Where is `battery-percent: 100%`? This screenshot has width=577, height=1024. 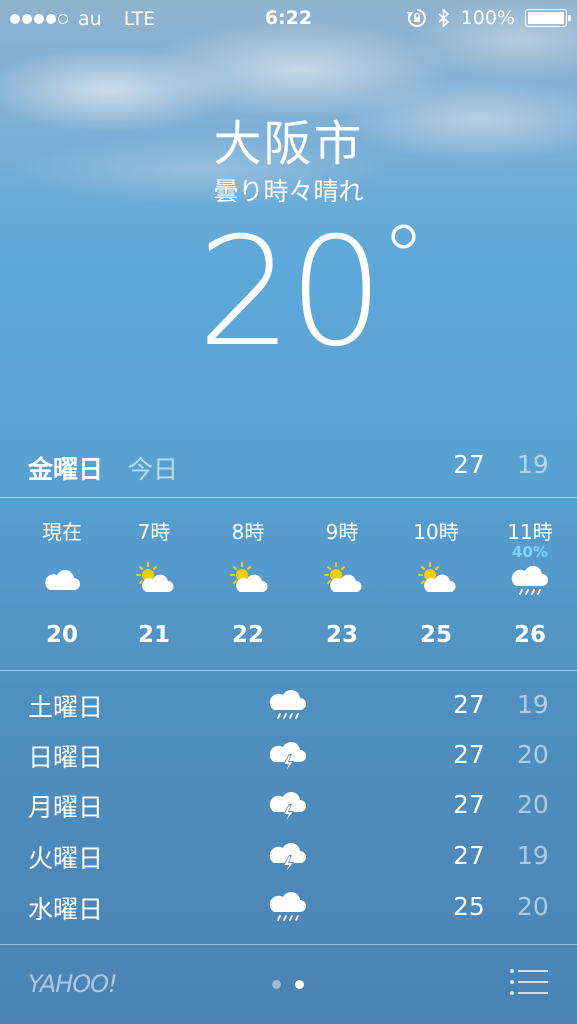
battery-percent: 100% is located at coordinates (487, 18).